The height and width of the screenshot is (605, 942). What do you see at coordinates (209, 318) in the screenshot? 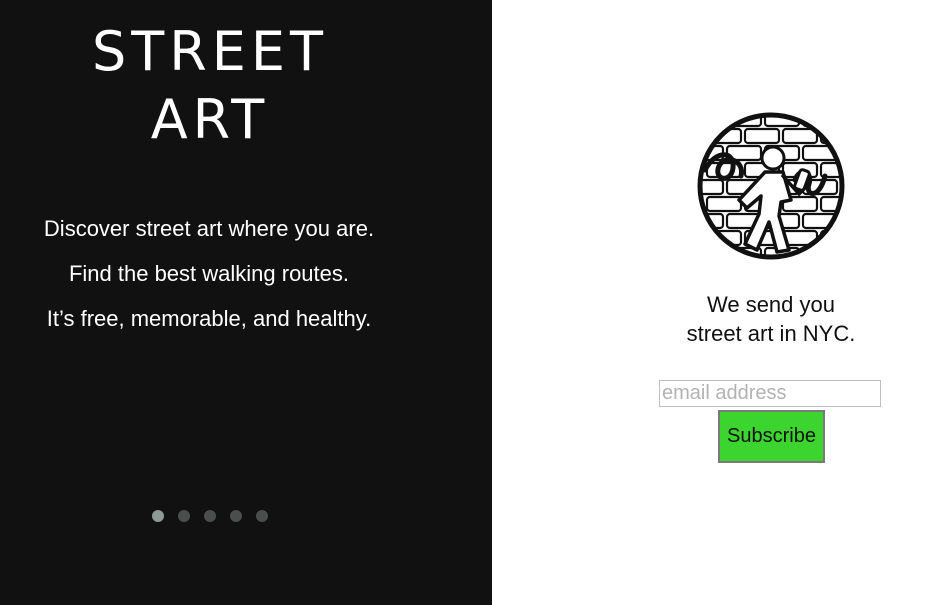
I see `tagline-free: It’s free, memorable, and healthy.` at bounding box center [209, 318].